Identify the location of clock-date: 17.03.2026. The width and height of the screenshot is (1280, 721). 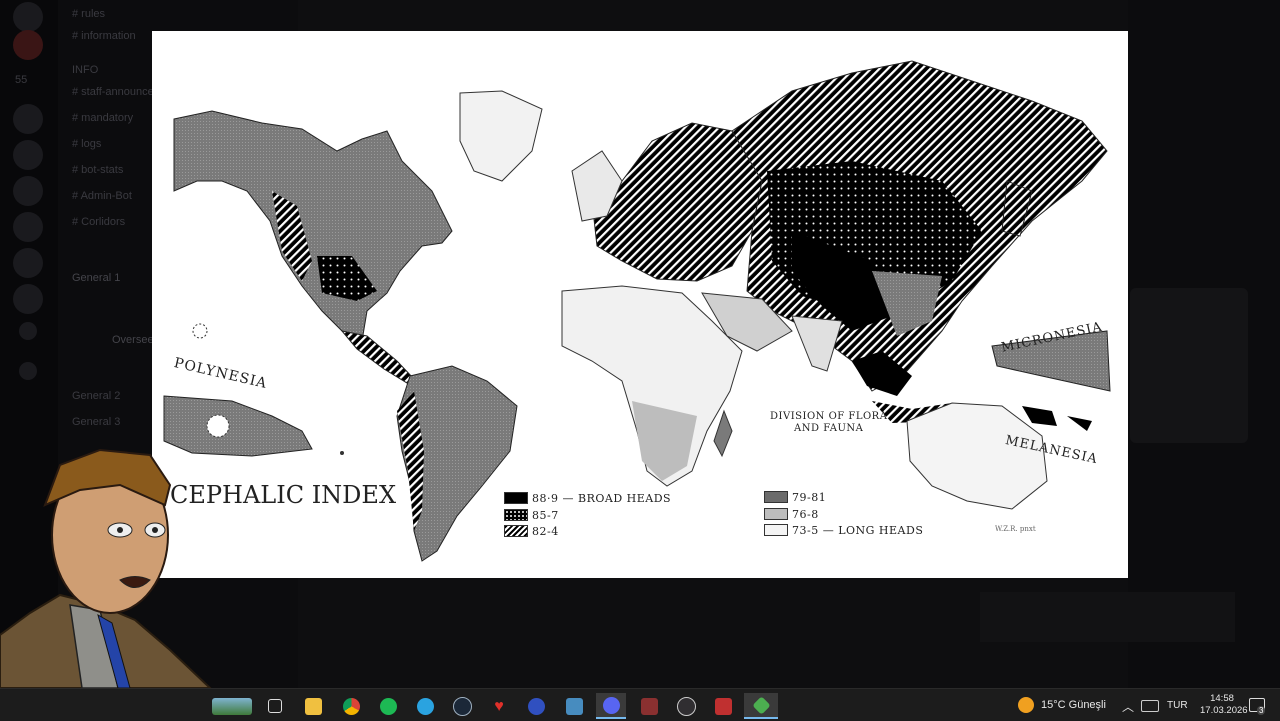
(1224, 710).